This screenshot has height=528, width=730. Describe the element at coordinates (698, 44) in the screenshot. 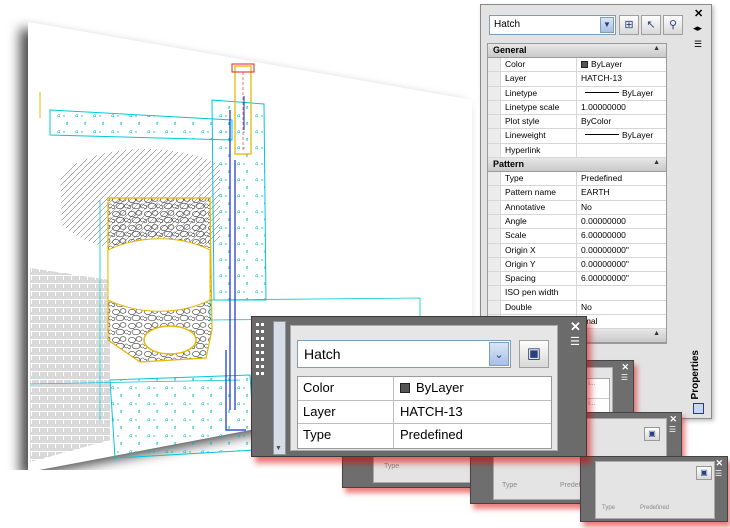

I see `properties-menu-icon: ☰` at that location.